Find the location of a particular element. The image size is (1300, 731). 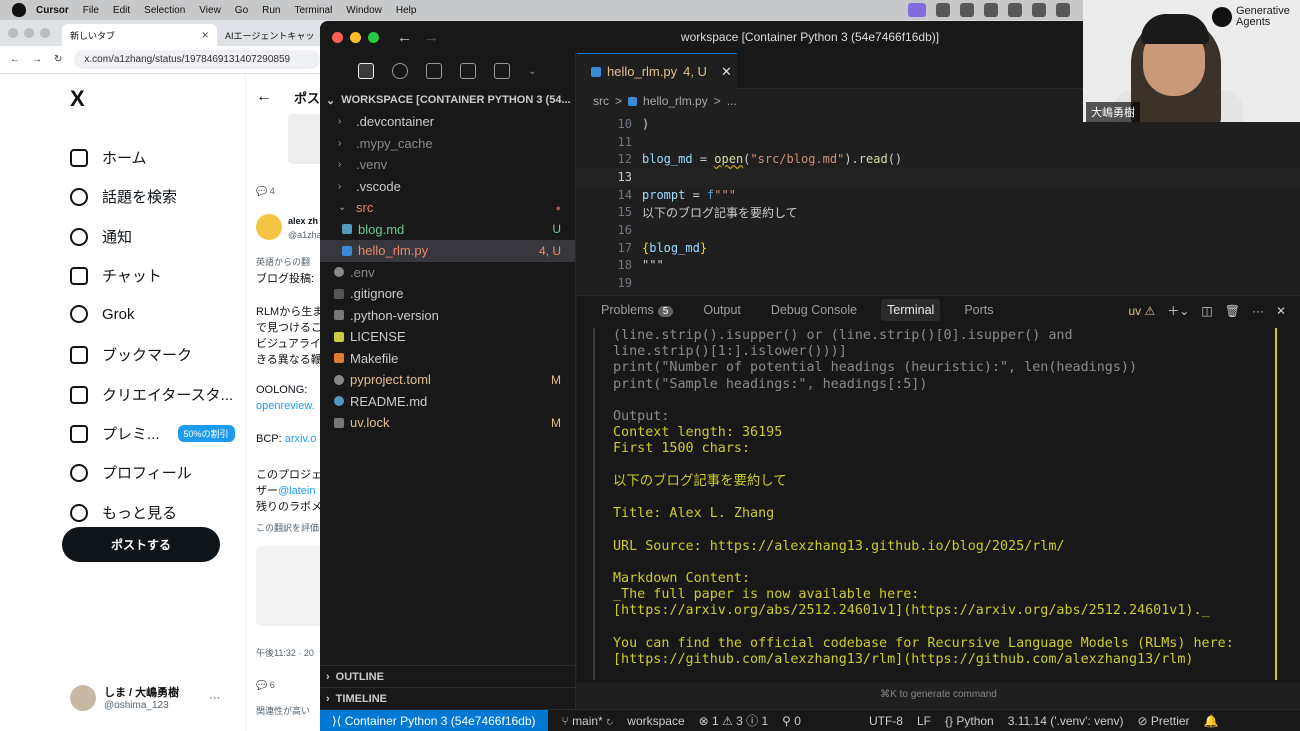

menu-file: File is located at coordinates (91, 10).